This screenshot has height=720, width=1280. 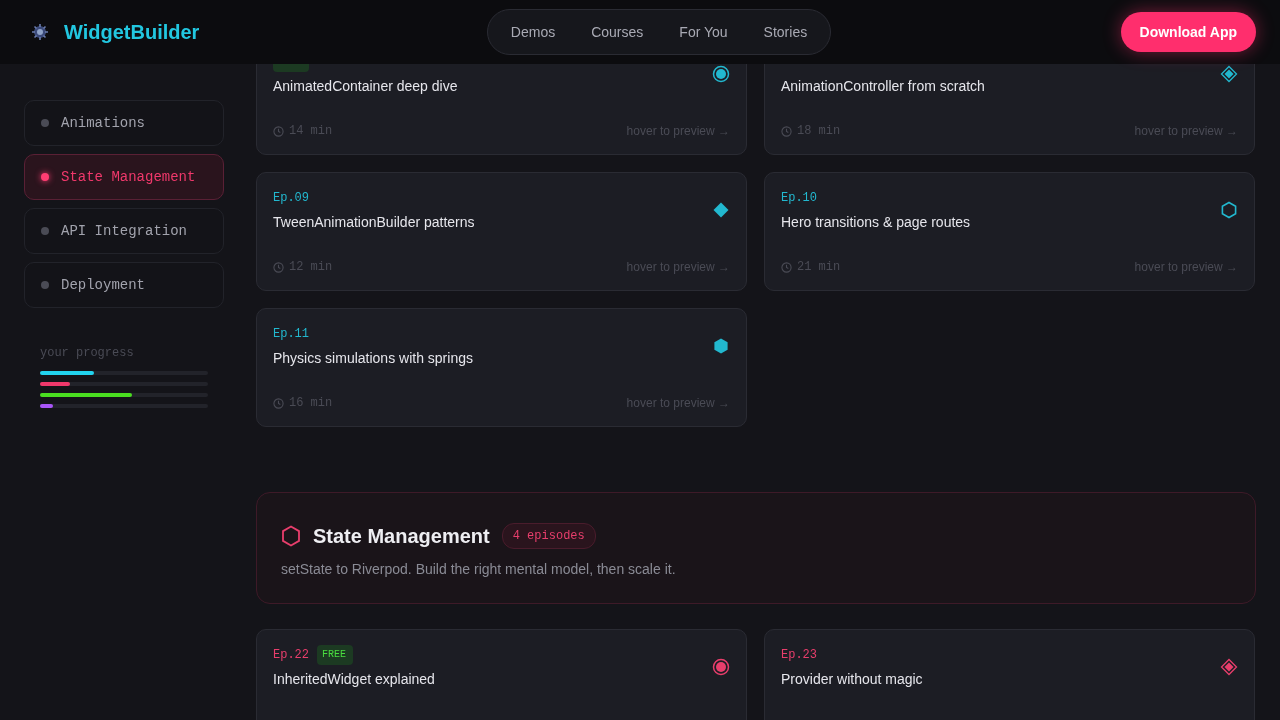 I want to click on episode-card: Ep.23 Provider without magic, so click(x=1009, y=674).